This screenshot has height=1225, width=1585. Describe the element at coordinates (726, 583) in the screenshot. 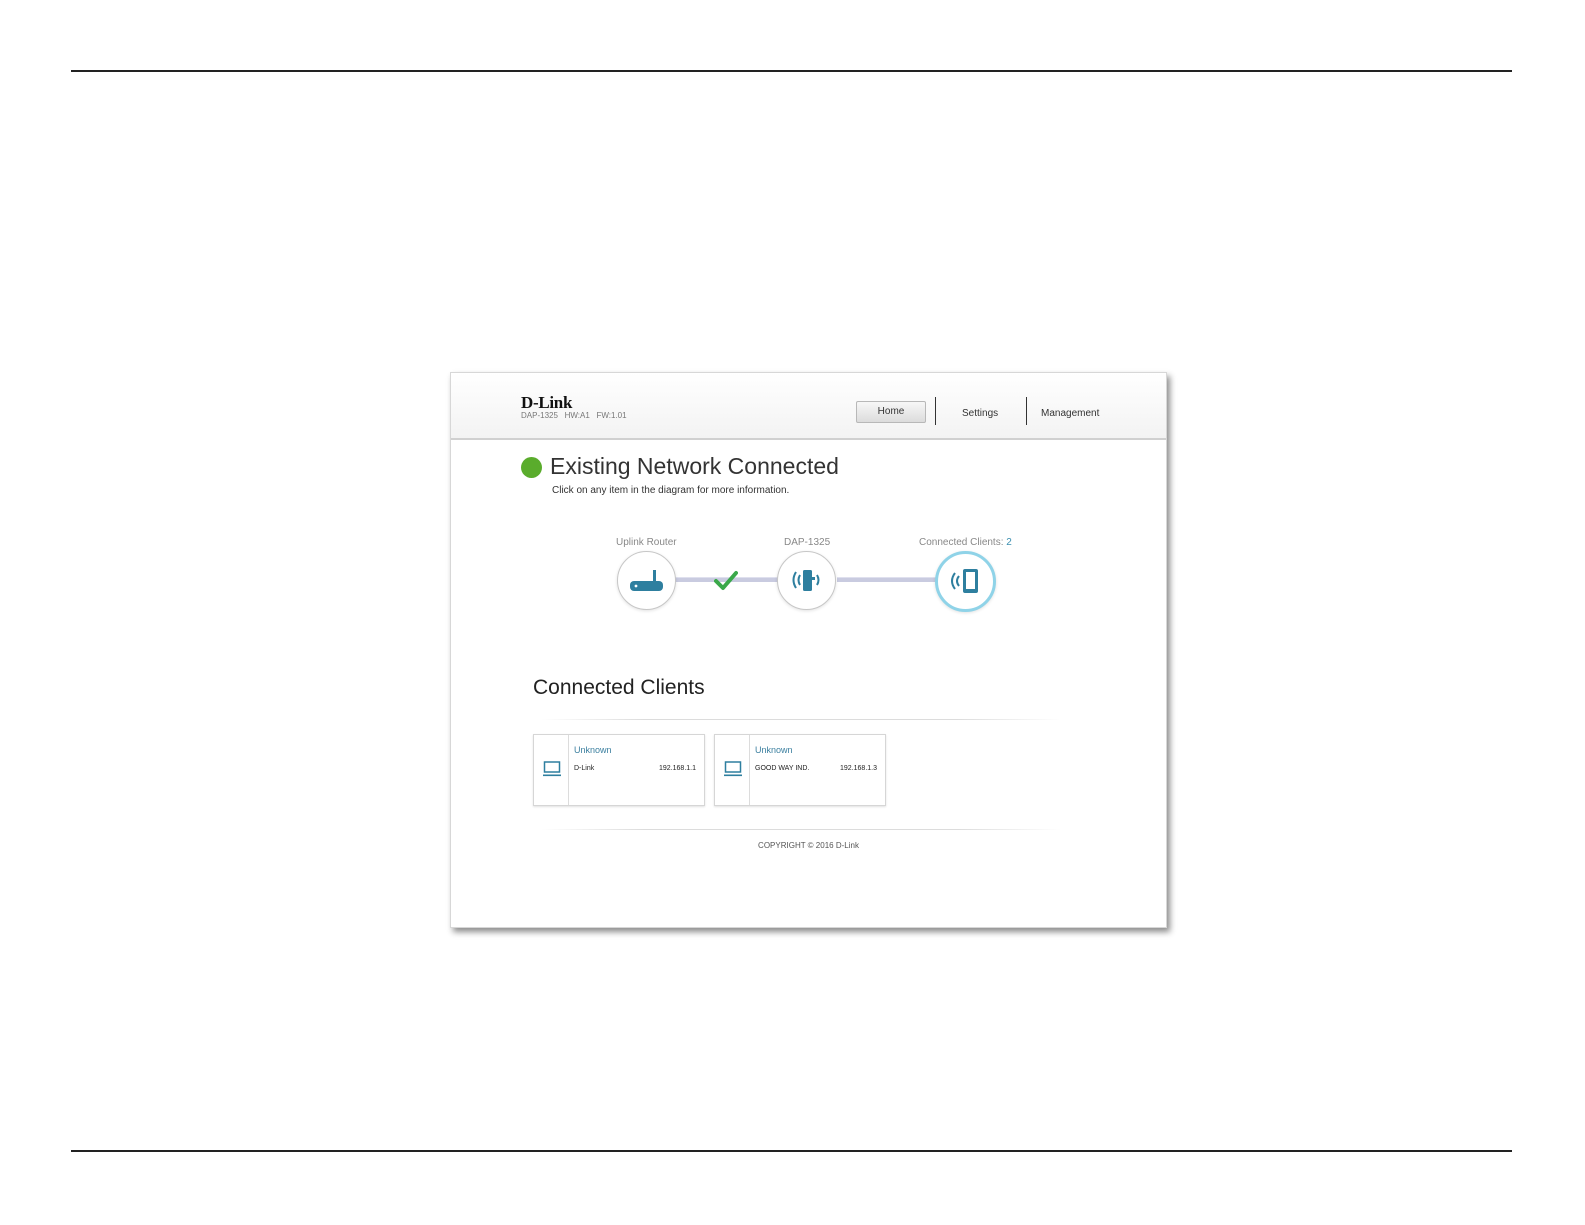

I see `connected-check-icon` at that location.